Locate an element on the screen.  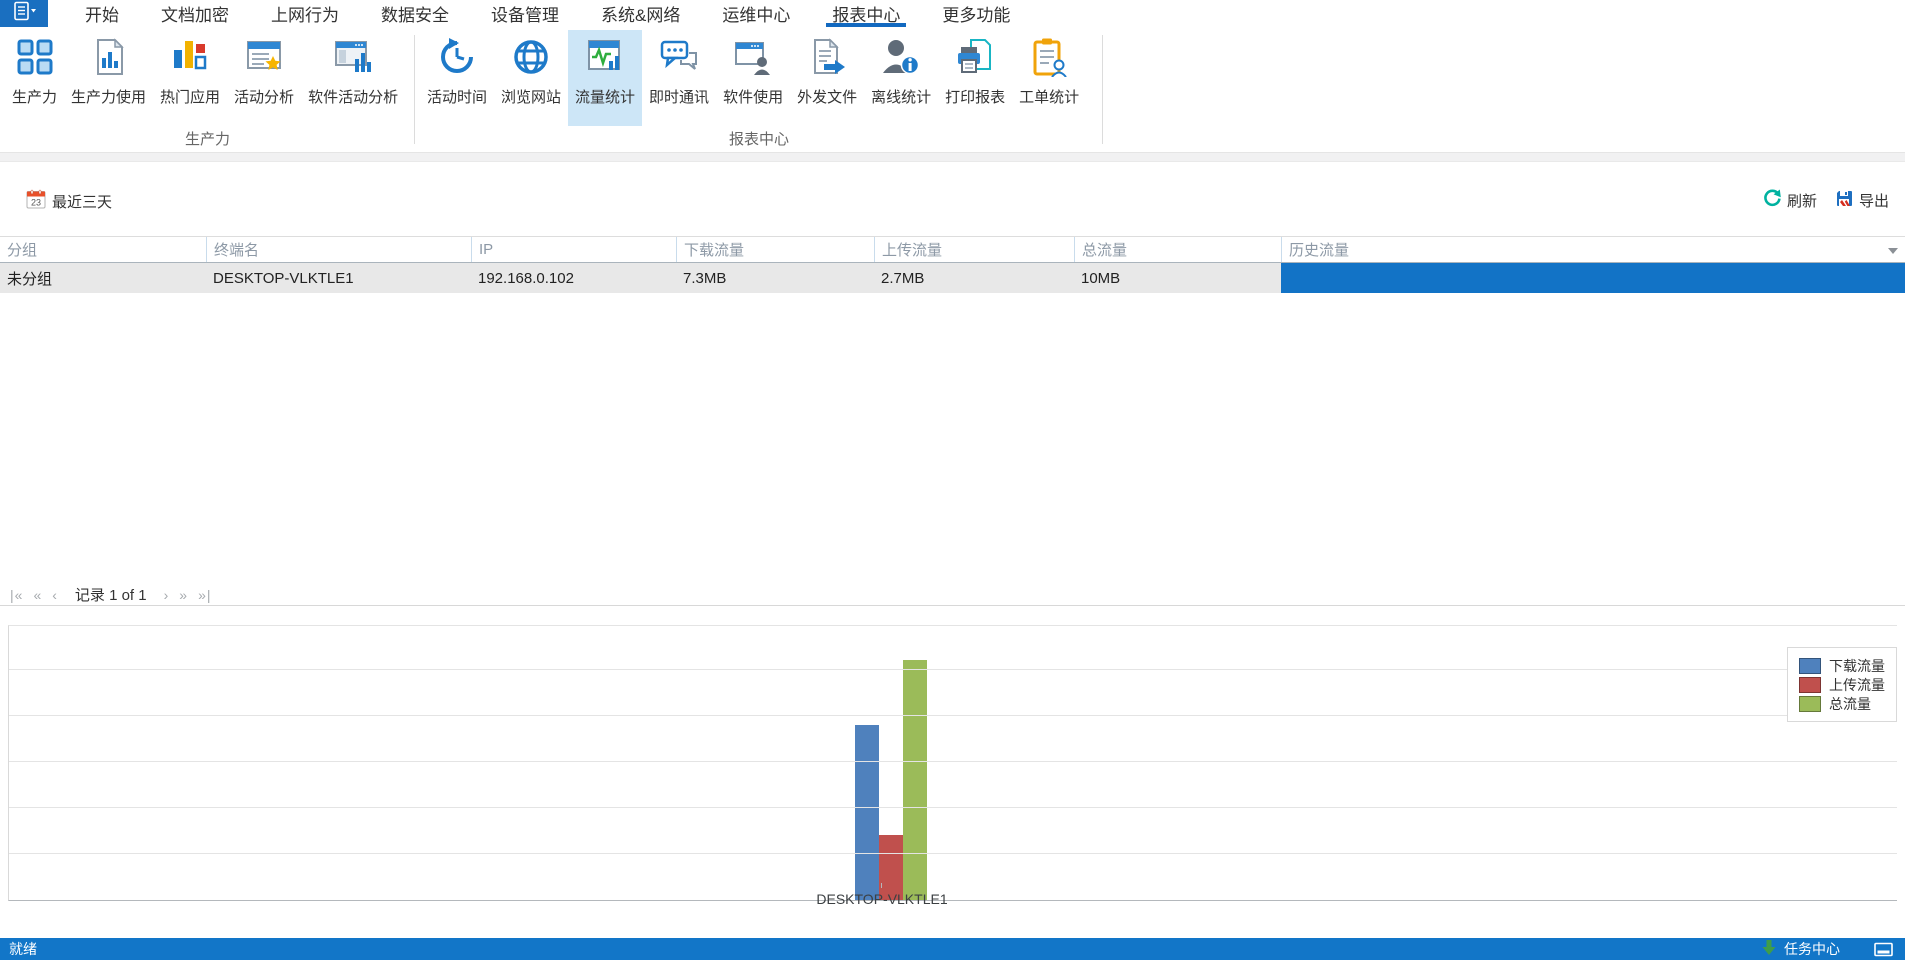
column-header-upload: 上传流量 is located at coordinates (974, 249).